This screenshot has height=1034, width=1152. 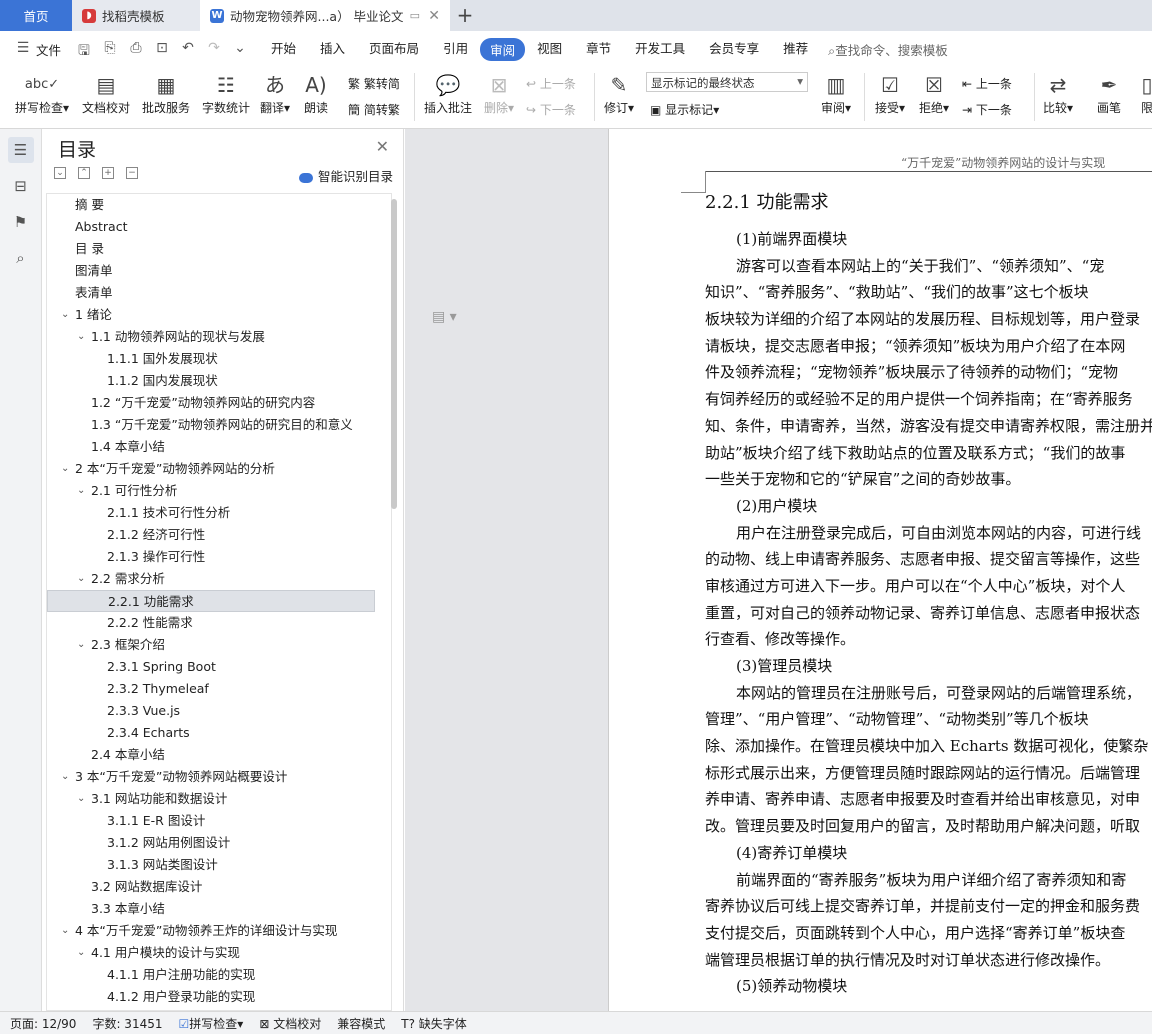 I want to click on toc-item: 2.2.1 功能需求, so click(x=211, y=601).